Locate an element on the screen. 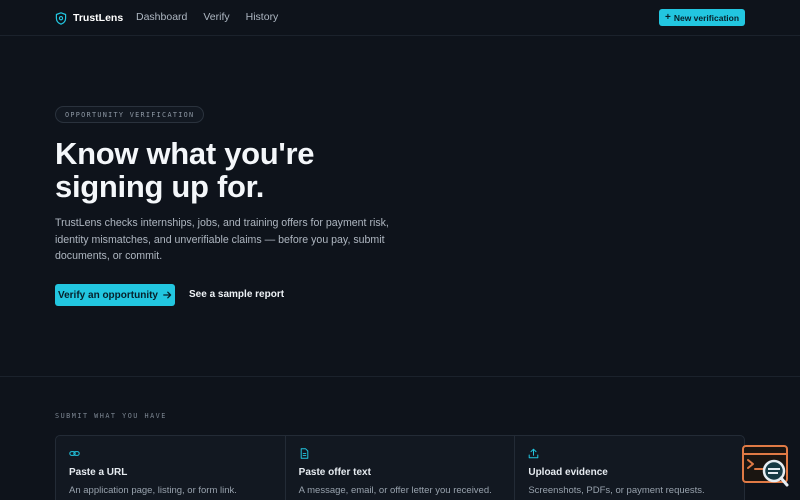 The height and width of the screenshot is (500, 800). hero-title-line-2: signing up for. is located at coordinates (160, 186).